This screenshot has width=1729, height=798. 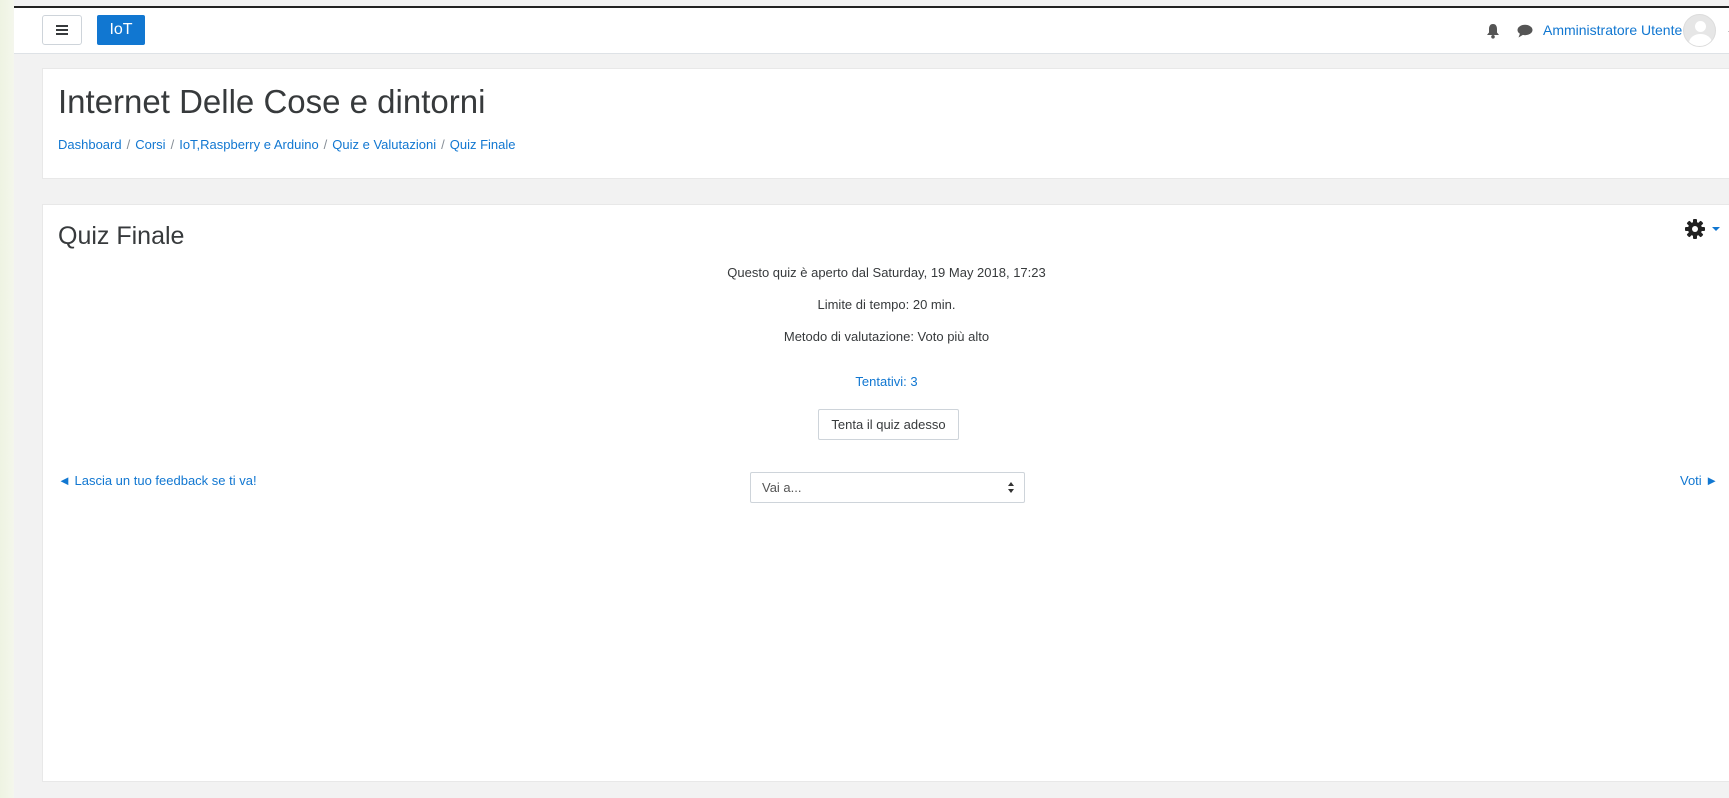 What do you see at coordinates (871, 31) in the screenshot?
I see `navbar: IoT Amministratore Utente` at bounding box center [871, 31].